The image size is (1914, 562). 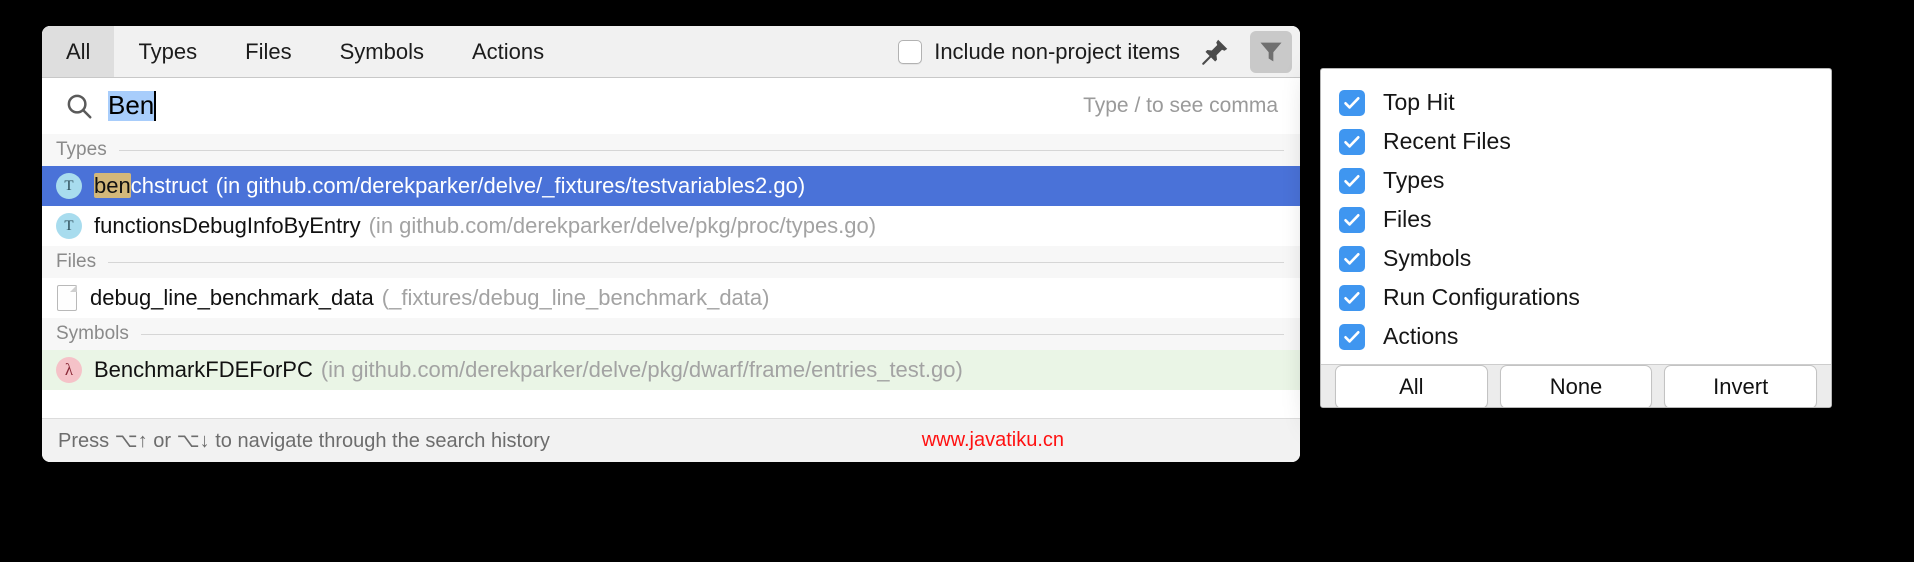 What do you see at coordinates (232, 297) in the screenshot?
I see `result-name: debug_line_benchmark_data` at bounding box center [232, 297].